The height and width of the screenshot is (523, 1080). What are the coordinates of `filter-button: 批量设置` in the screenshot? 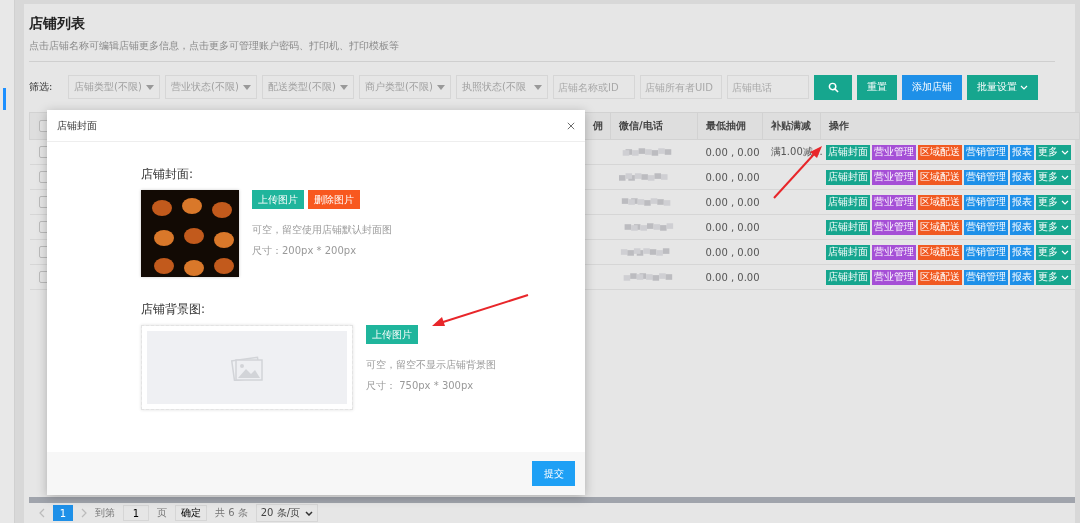 It's located at (1002, 87).